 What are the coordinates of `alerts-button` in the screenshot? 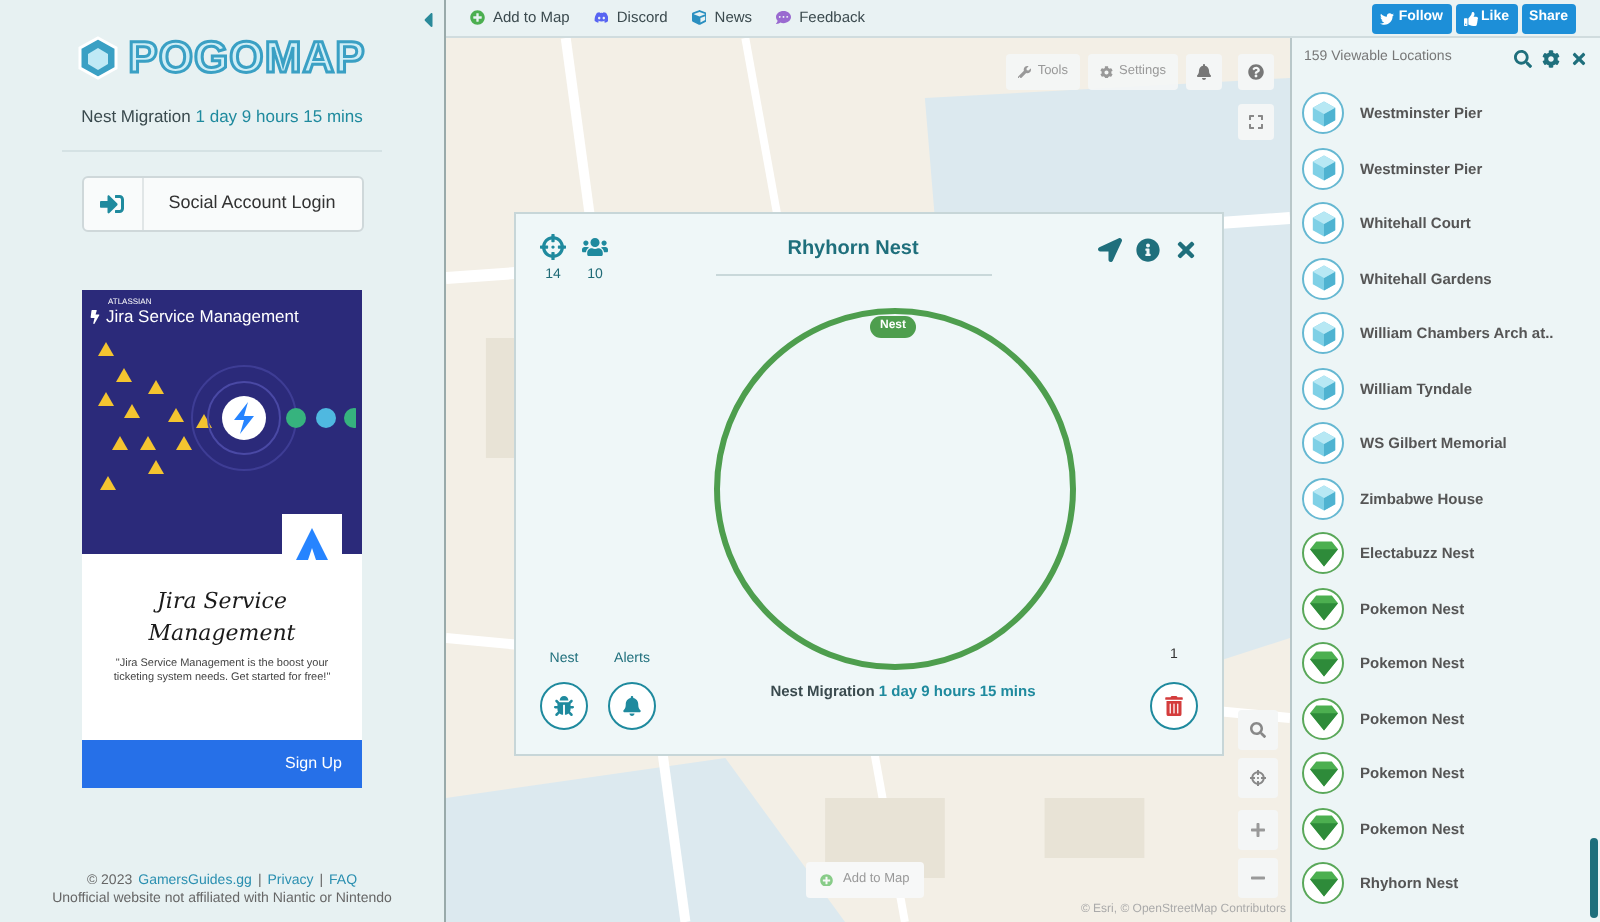 It's located at (632, 706).